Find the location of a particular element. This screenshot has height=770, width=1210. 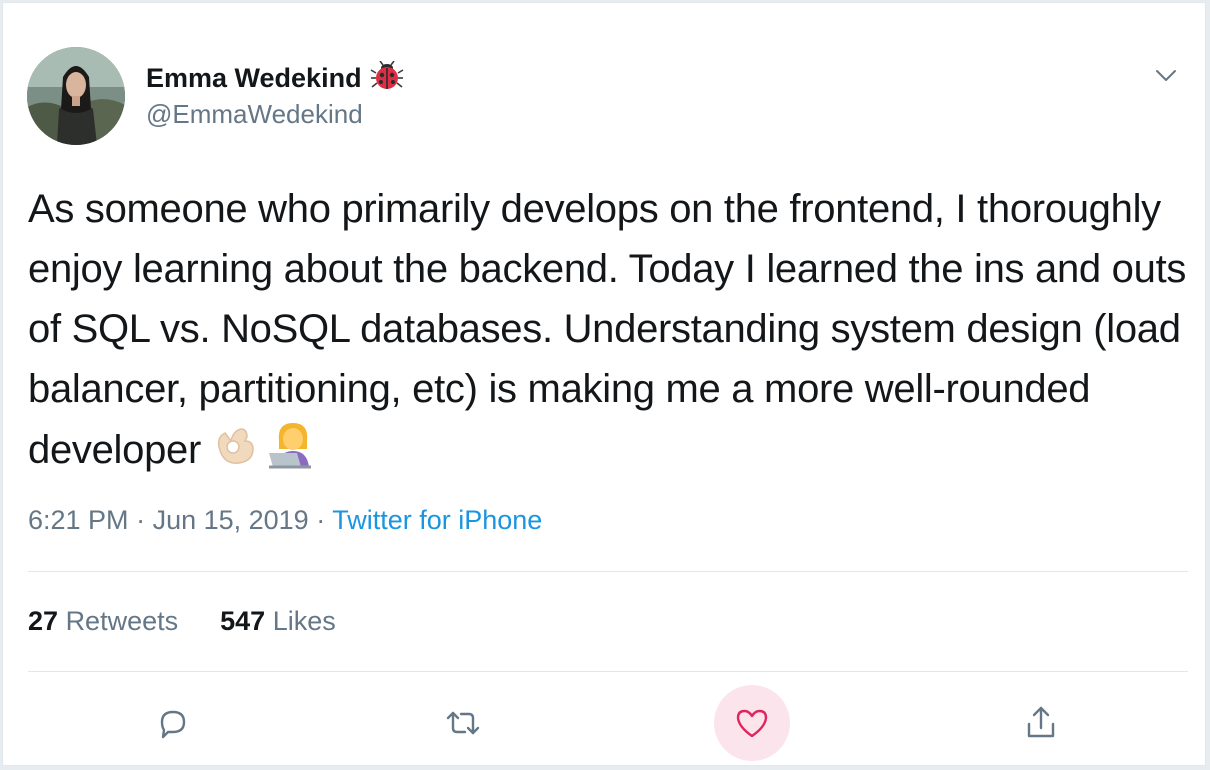

retweets-stat: 27 Retweets is located at coordinates (103, 621).